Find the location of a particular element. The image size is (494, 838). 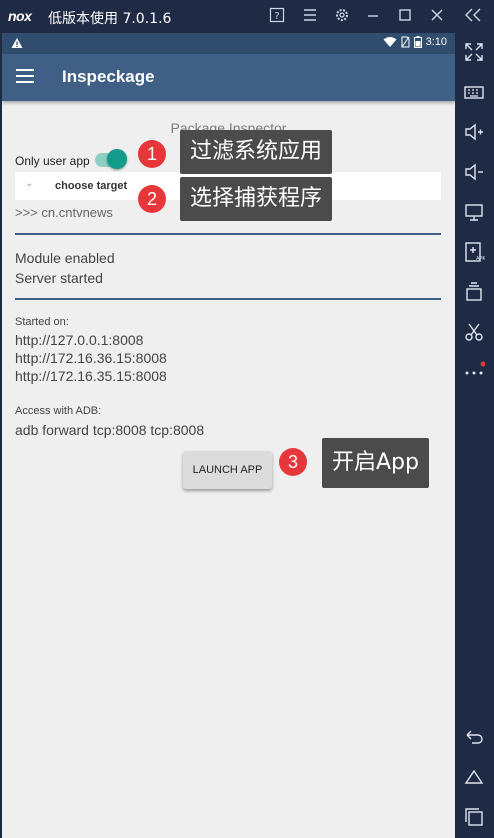

step-badge-3: 3 is located at coordinates (293, 462).